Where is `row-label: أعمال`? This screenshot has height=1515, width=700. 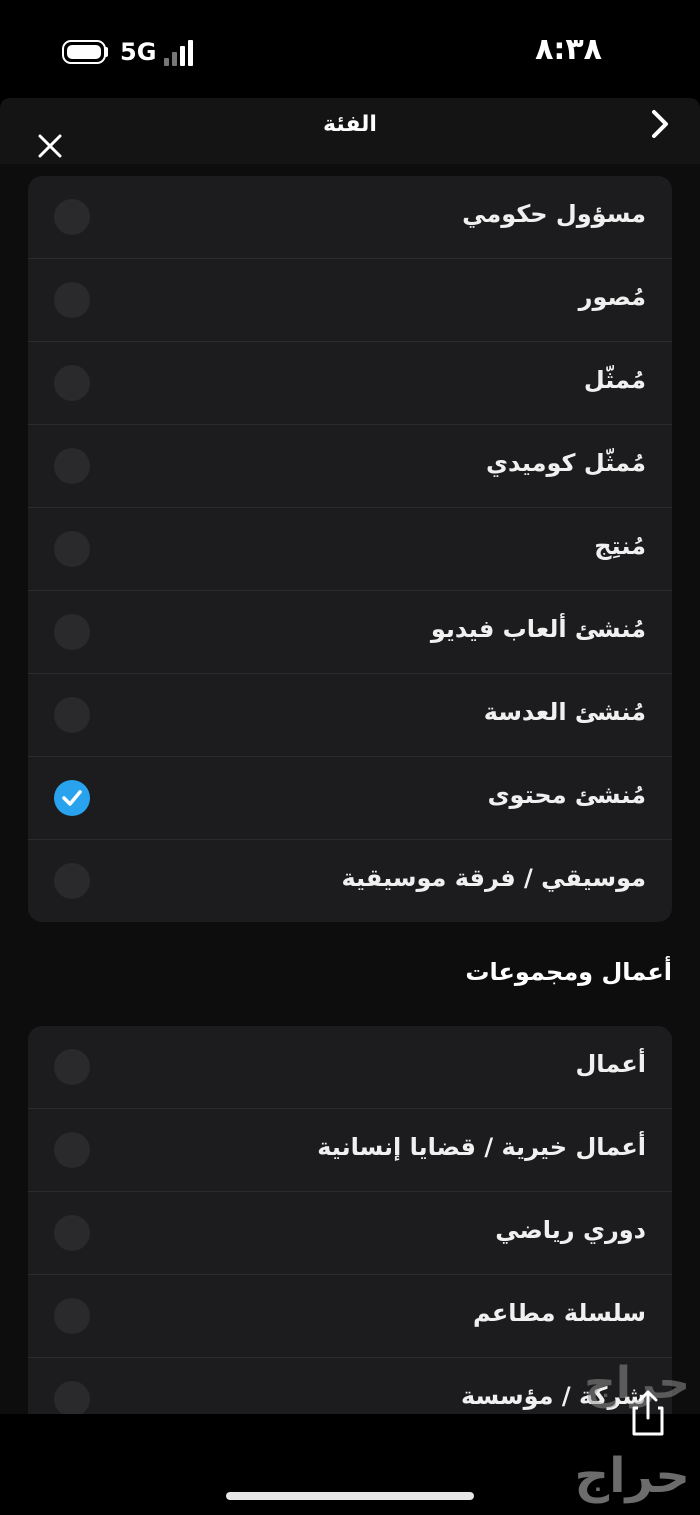
row-label: أعمال is located at coordinates (610, 1064).